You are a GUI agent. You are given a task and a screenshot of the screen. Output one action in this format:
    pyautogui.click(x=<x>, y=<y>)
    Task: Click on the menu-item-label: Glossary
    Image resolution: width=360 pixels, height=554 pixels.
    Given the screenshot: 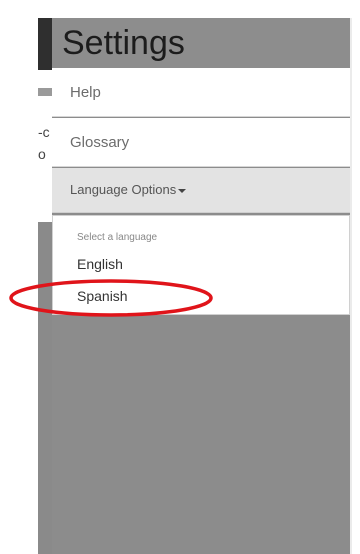 What is the action you would take?
    pyautogui.click(x=100, y=142)
    